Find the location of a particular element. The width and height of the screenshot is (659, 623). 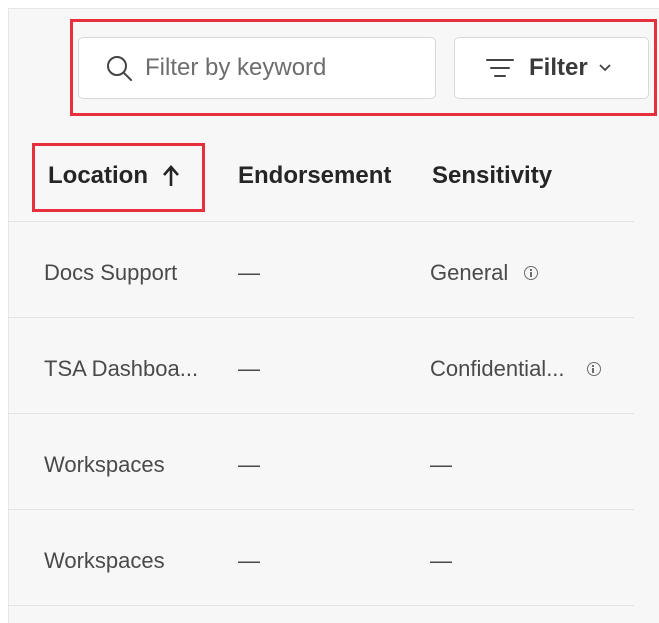

location-cell: Docs Support is located at coordinates (129, 273).